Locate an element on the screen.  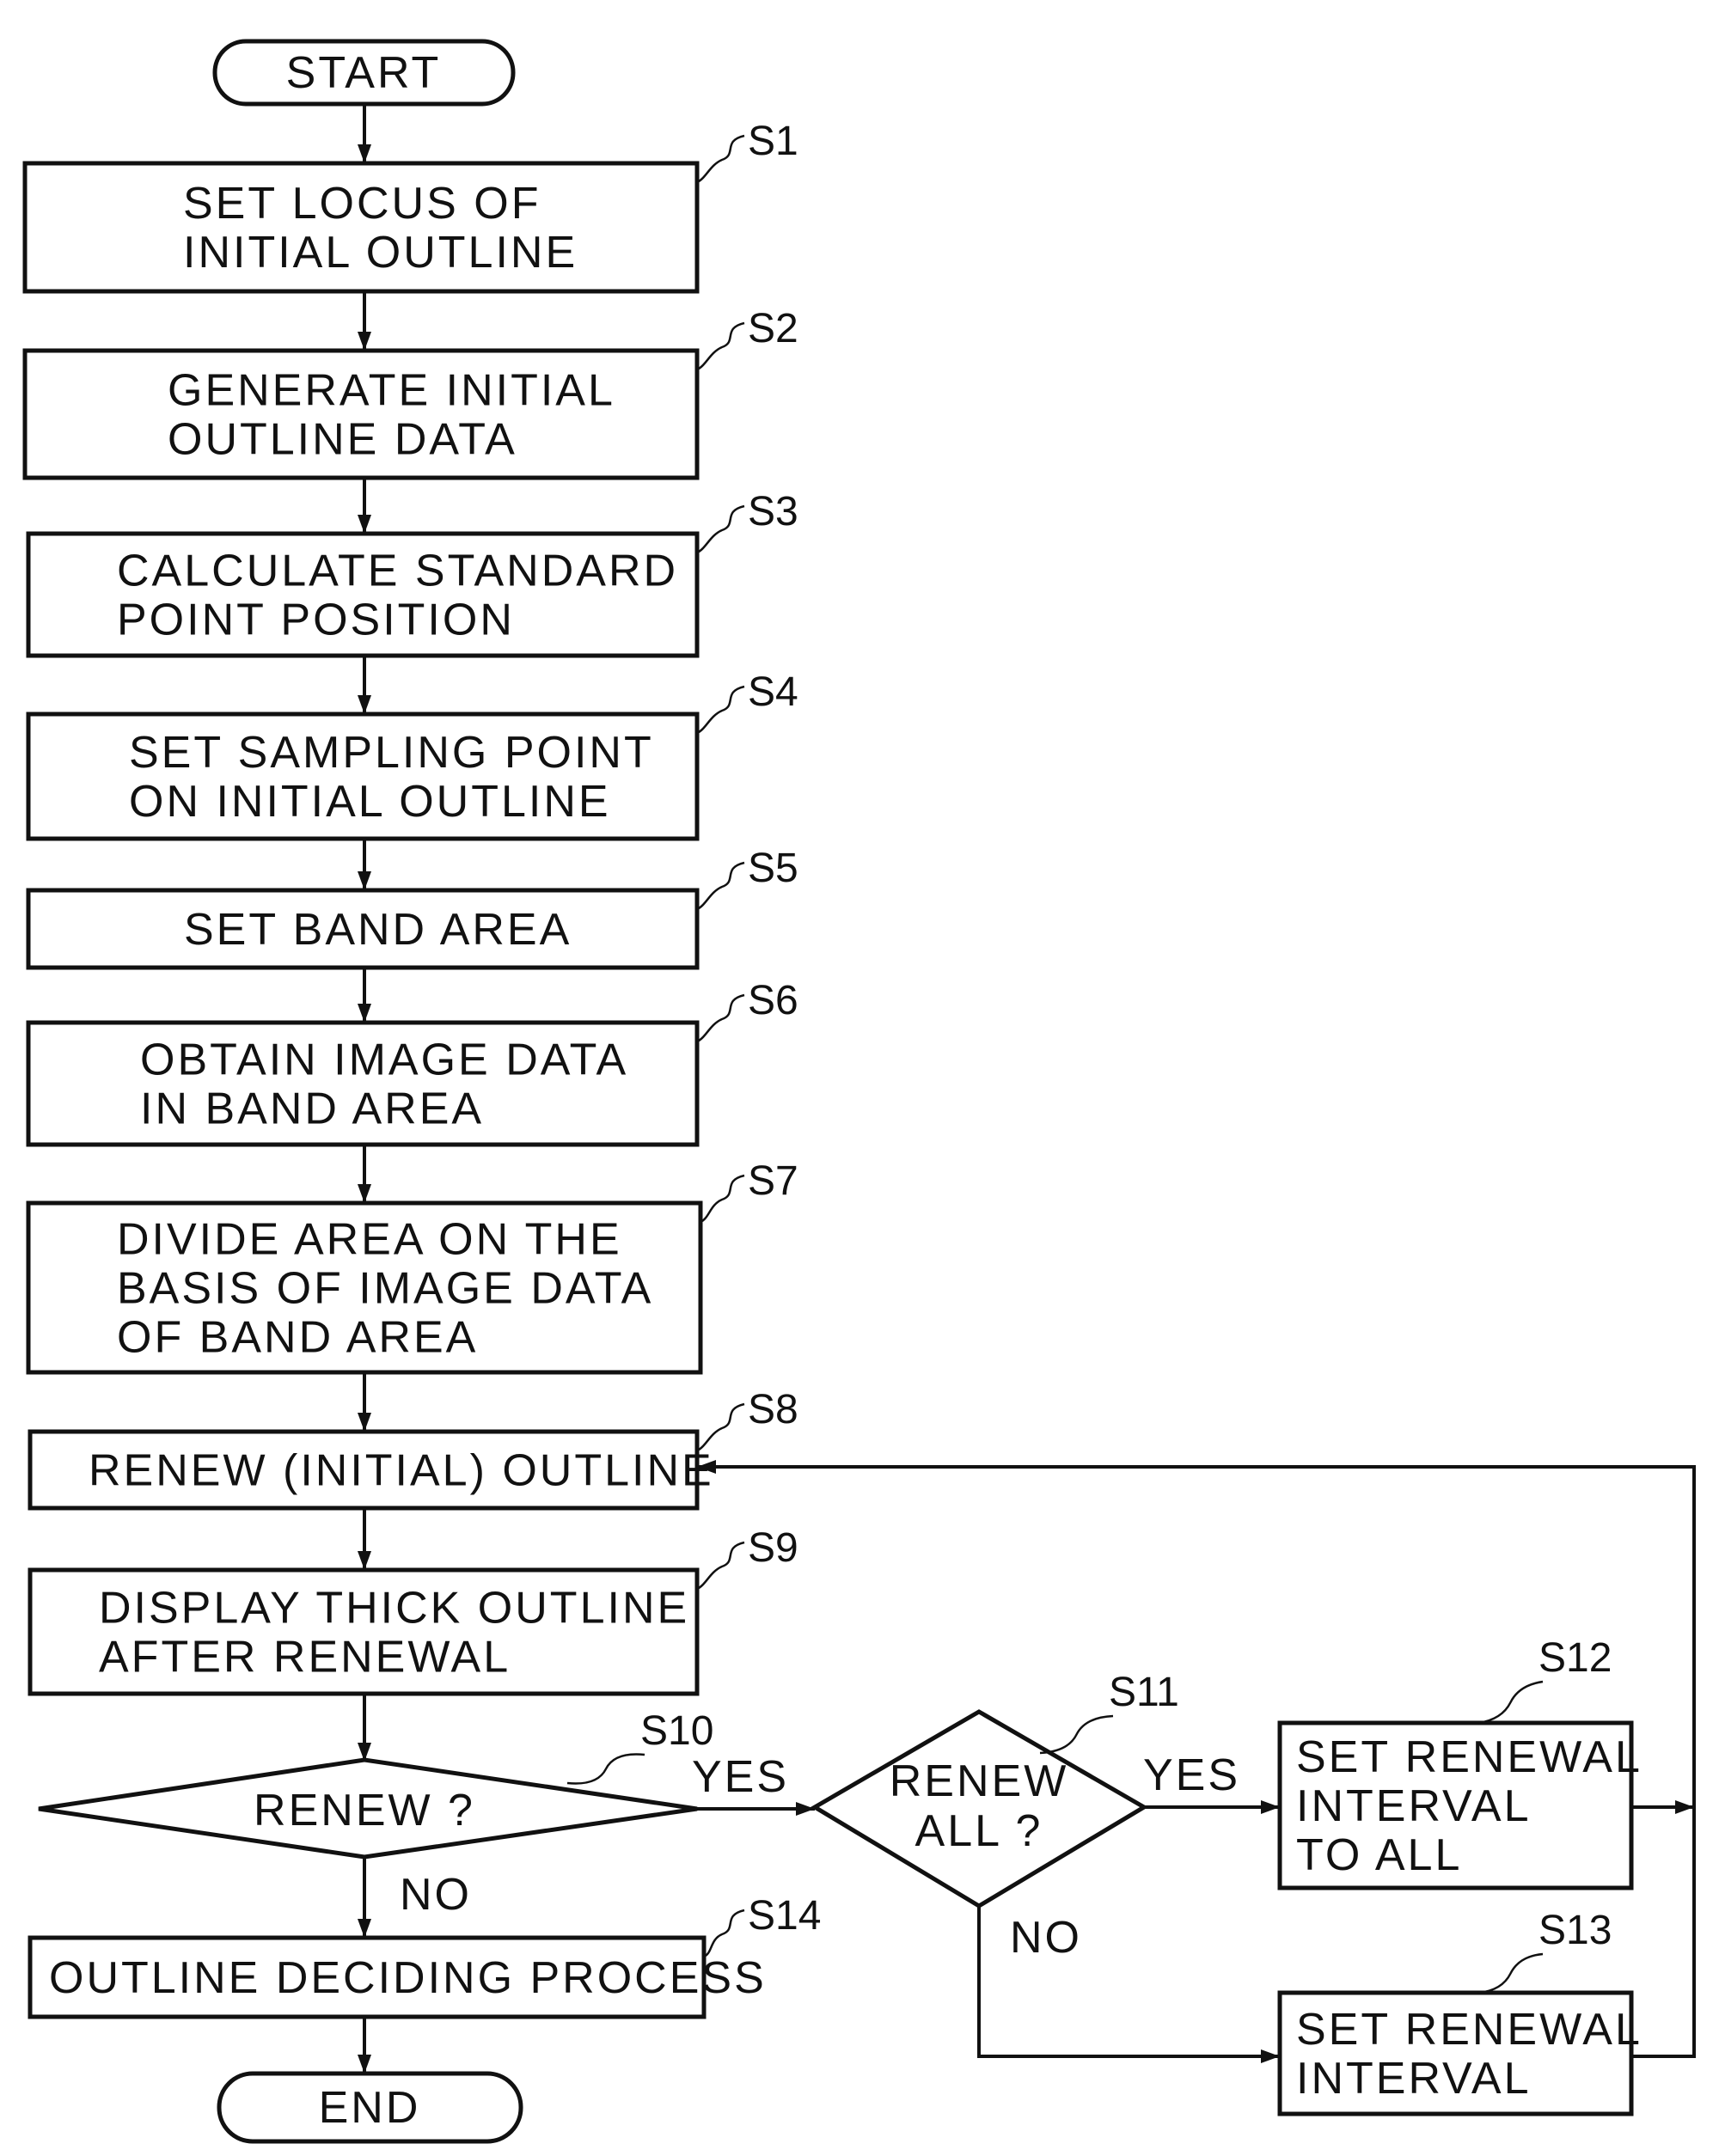
s6-step-label: S6 is located at coordinates (773, 1000).